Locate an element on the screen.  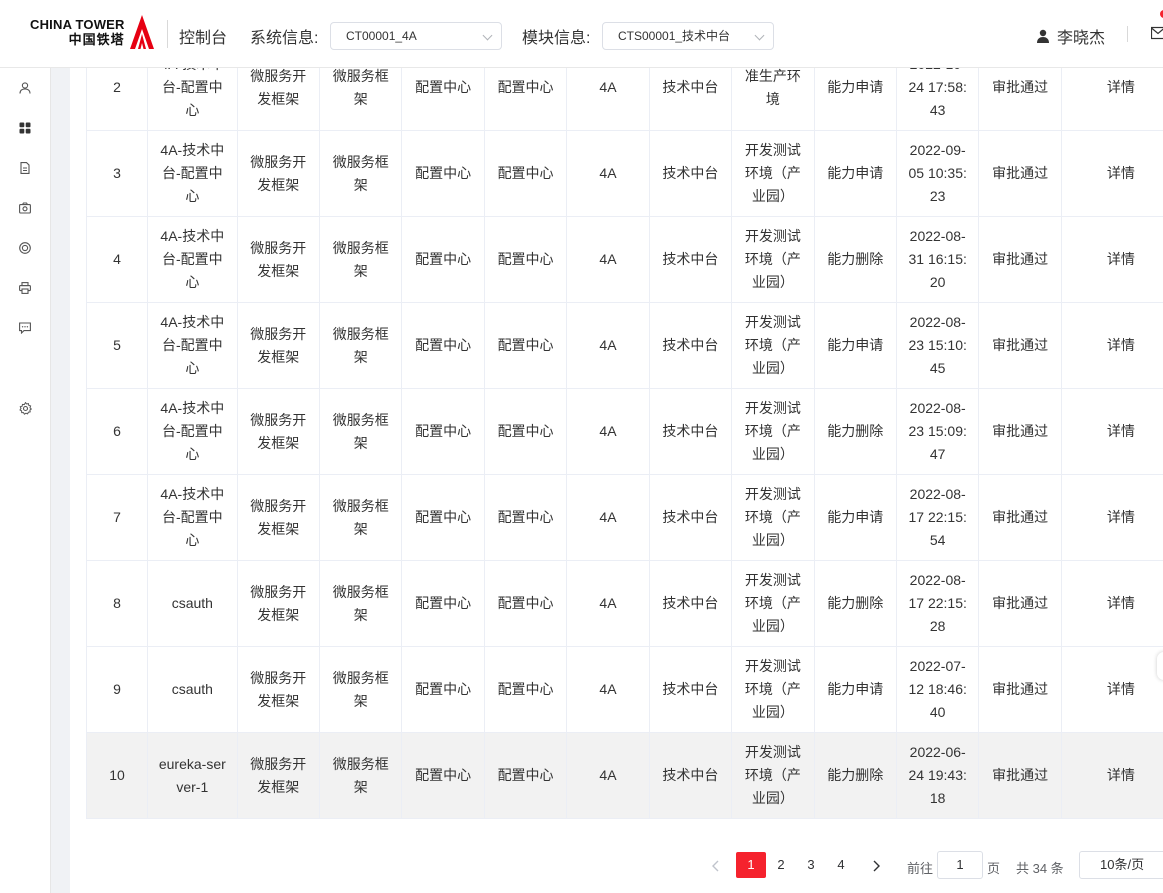
page-2-button: 2 is located at coordinates (781, 865).